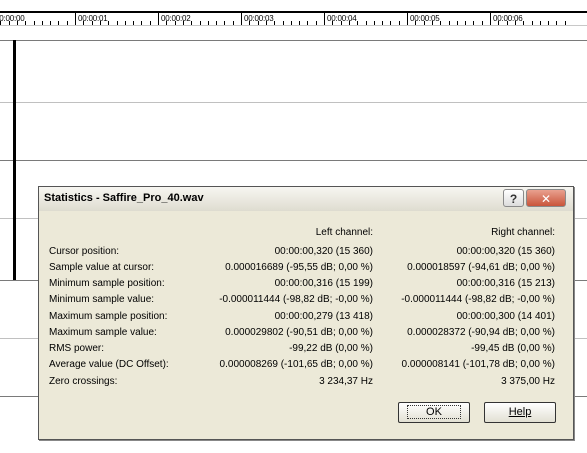  I want to click on right-value: 0.000018597 (-94,61 dB; 0,00 %), so click(481, 267).